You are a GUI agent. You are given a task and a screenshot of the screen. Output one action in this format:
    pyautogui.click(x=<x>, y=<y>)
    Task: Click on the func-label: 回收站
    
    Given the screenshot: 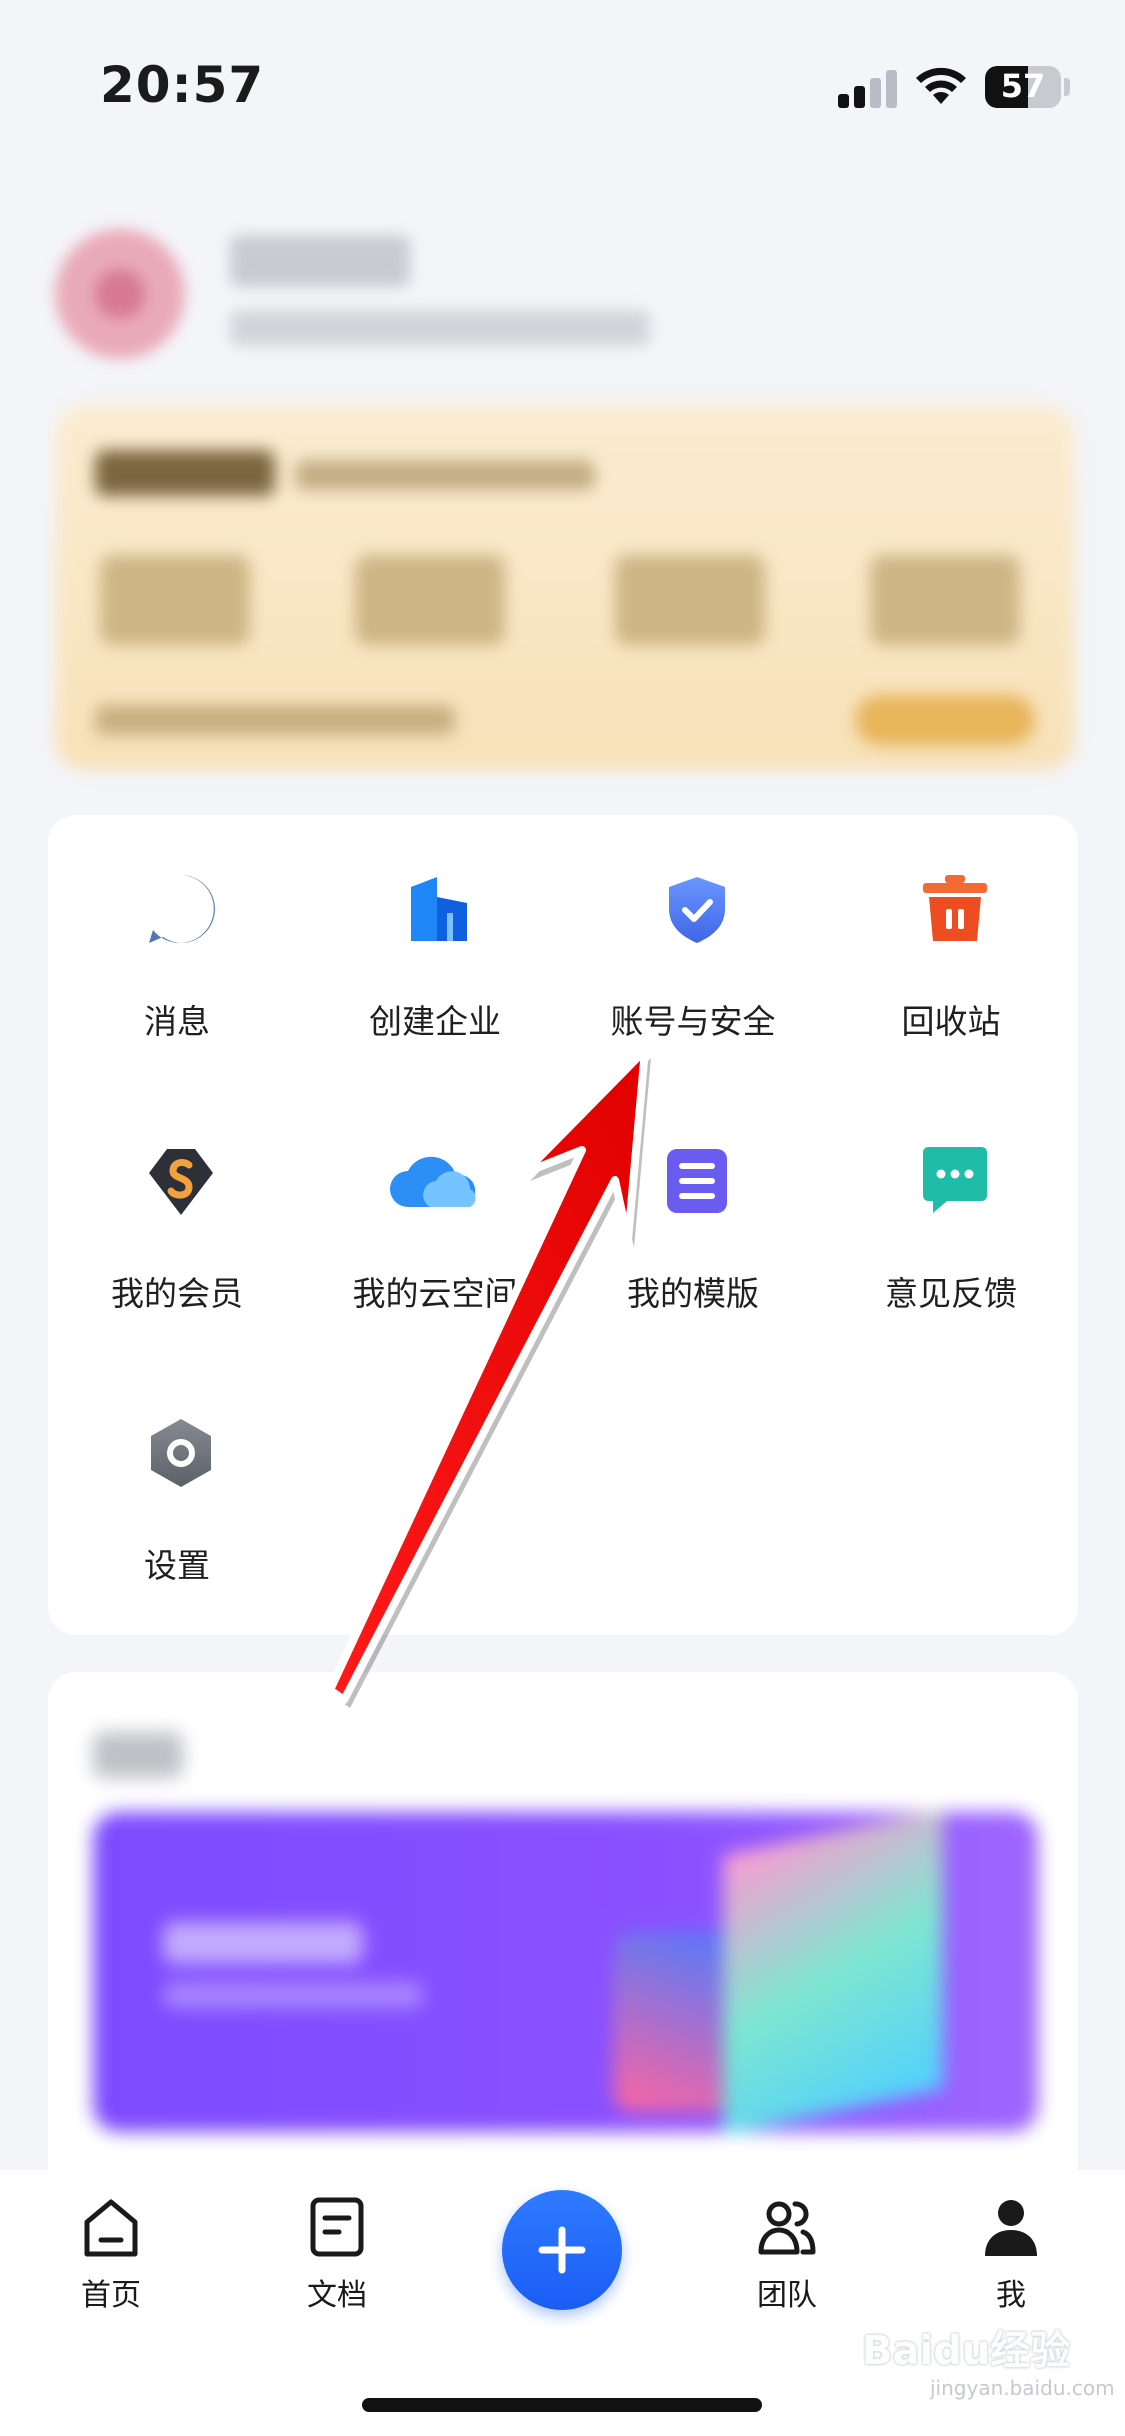 What is the action you would take?
    pyautogui.click(x=951, y=1021)
    